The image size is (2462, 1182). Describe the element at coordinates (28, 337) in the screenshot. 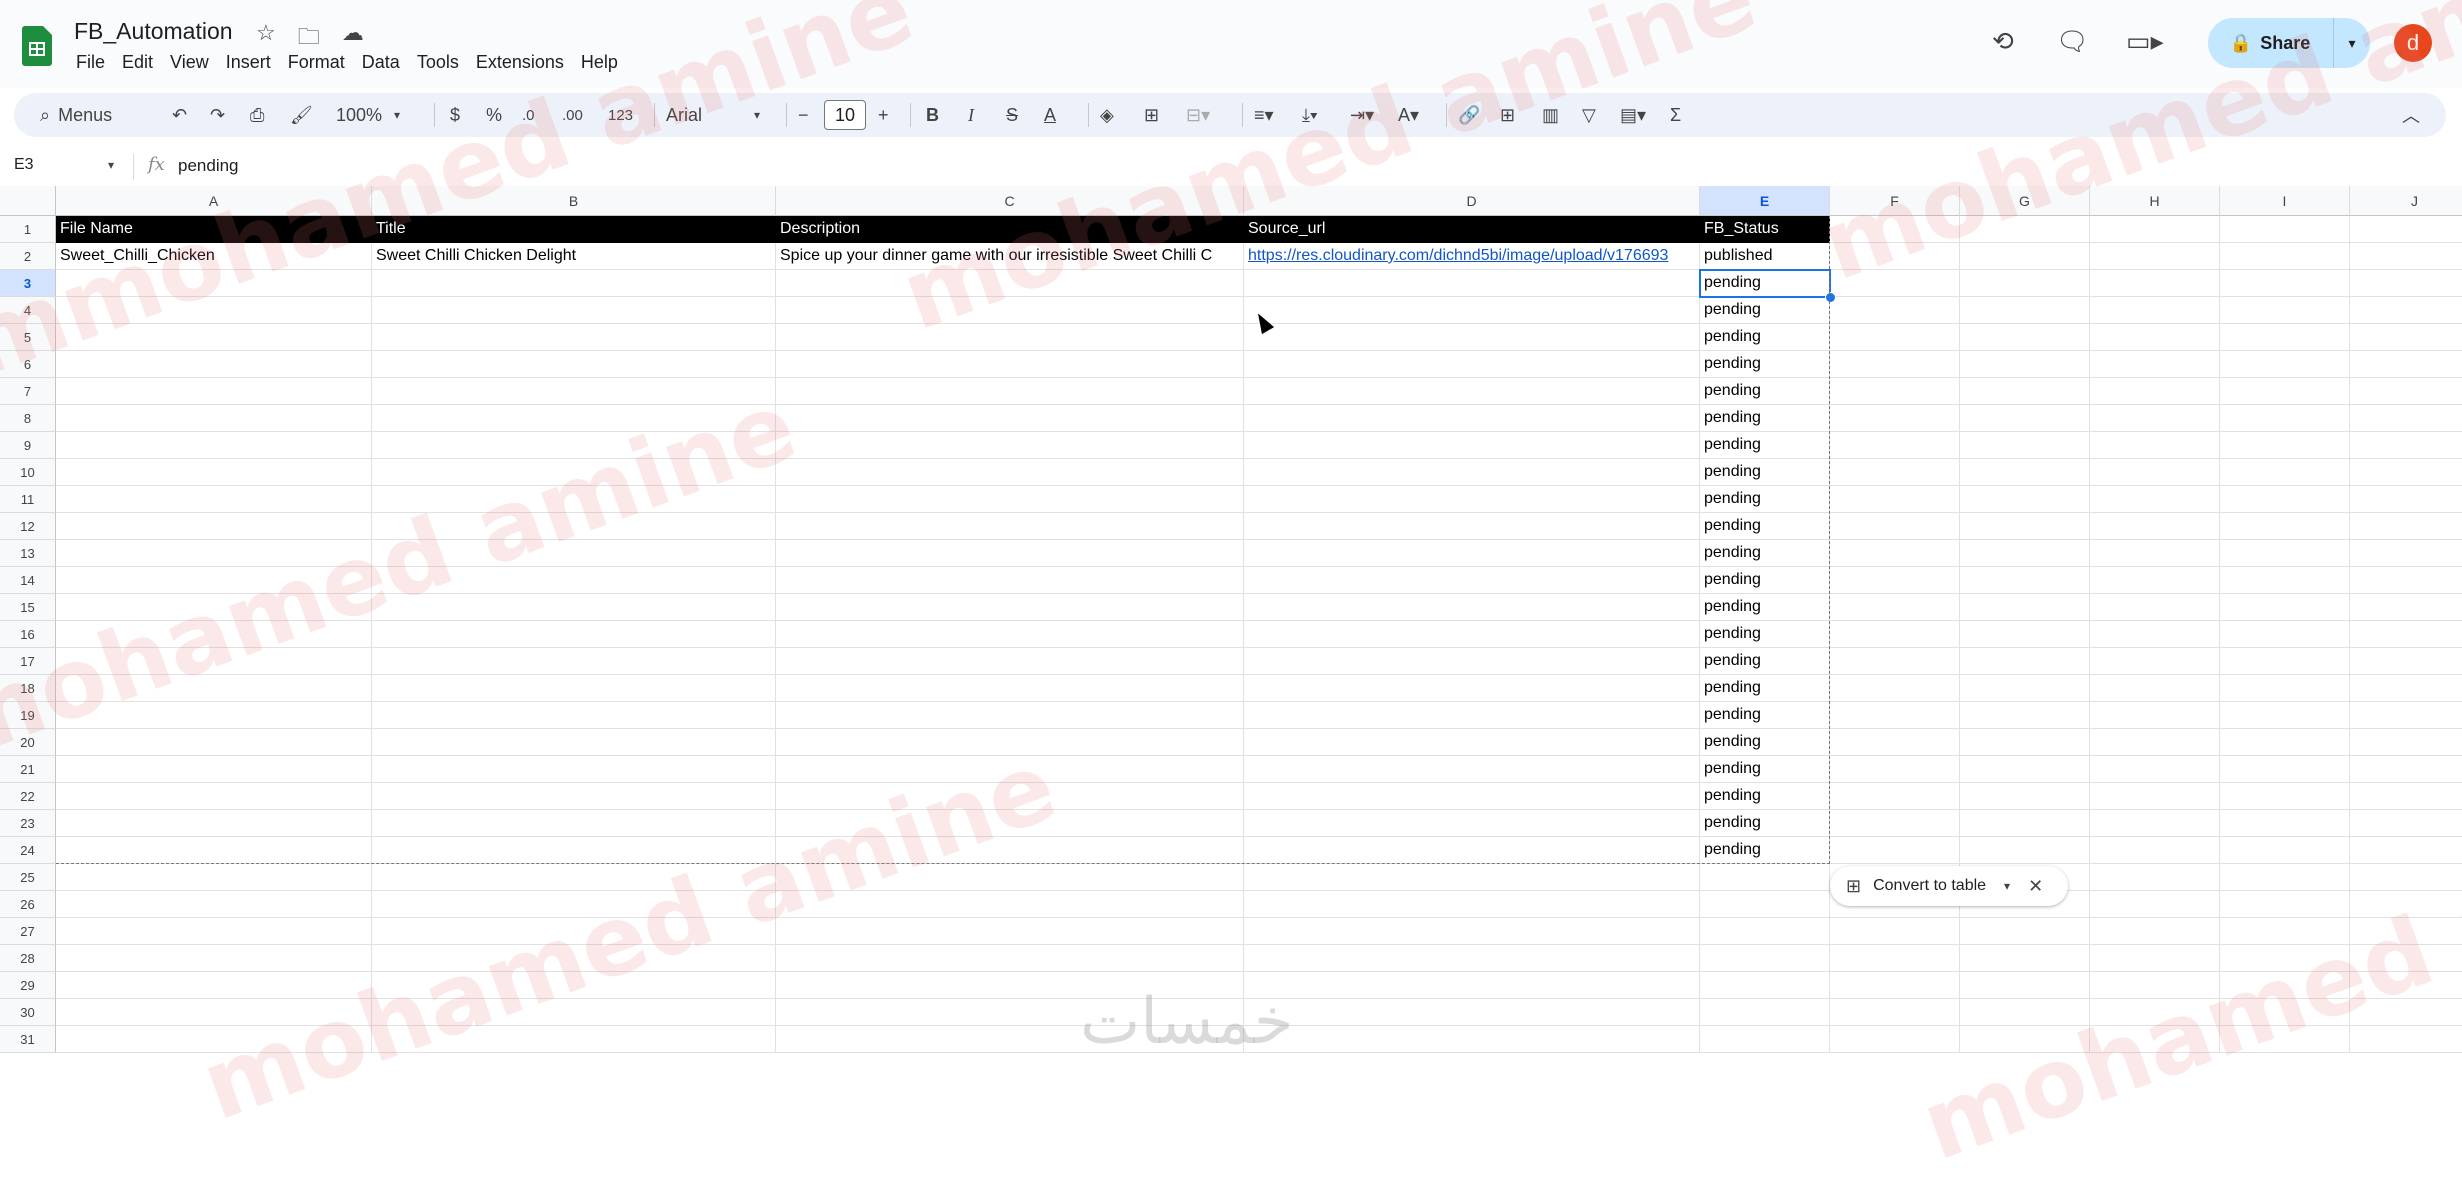

I see `row-header: 5` at that location.